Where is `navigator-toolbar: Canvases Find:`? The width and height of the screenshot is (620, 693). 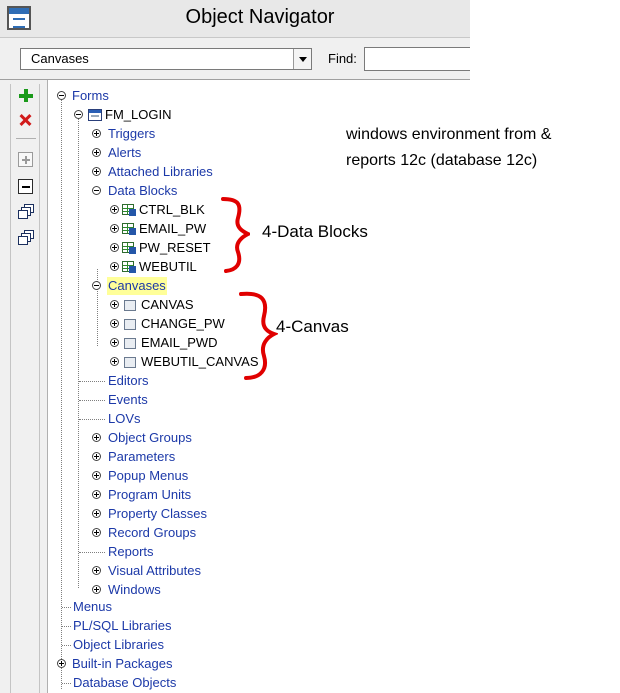
navigator-toolbar: Canvases Find: is located at coordinates (235, 59).